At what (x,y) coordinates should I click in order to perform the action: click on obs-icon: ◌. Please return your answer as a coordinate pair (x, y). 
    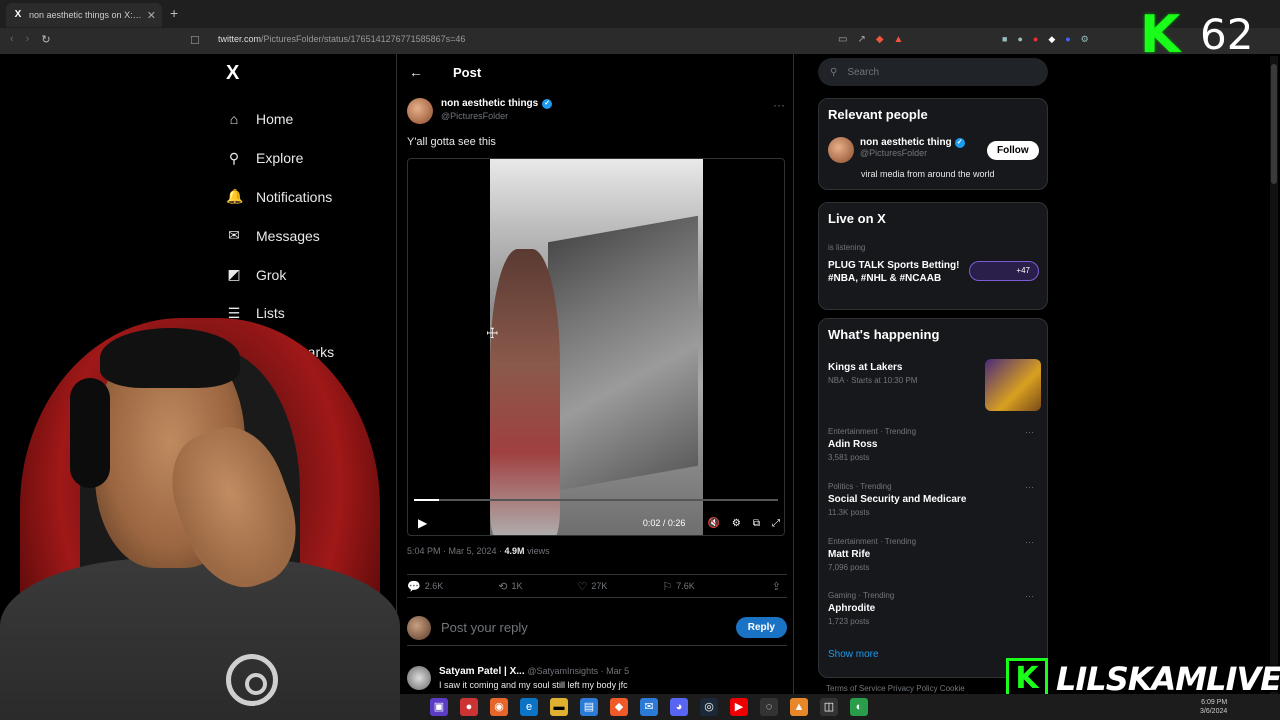
    Looking at the image, I should click on (769, 707).